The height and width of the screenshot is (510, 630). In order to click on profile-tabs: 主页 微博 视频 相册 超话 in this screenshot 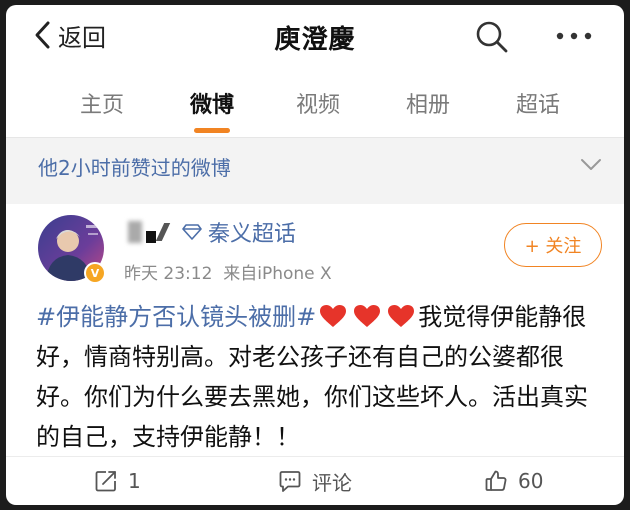, I will do `click(315, 107)`.